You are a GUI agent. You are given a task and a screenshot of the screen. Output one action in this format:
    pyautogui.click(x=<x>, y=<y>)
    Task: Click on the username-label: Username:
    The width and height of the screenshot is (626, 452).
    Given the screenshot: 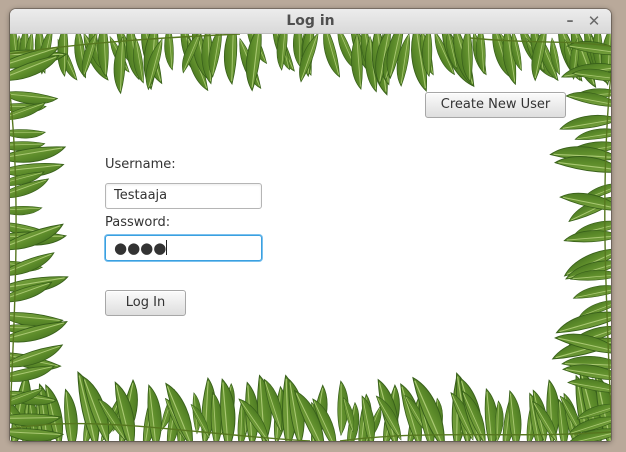 What is the action you would take?
    pyautogui.click(x=140, y=164)
    